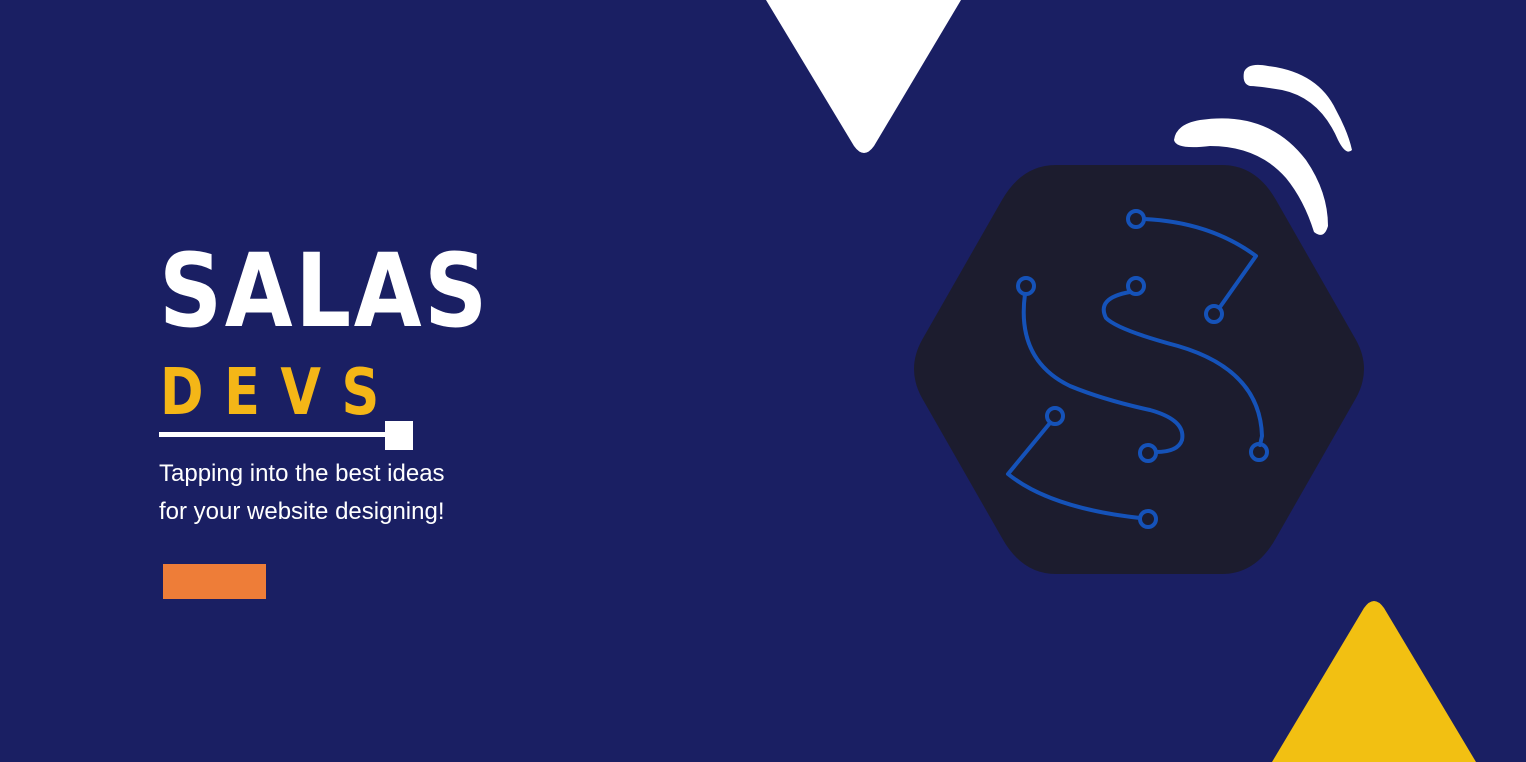 Image resolution: width=1526 pixels, height=762 pixels. Describe the element at coordinates (324, 291) in the screenshot. I see `brand-title: SALAS` at that location.